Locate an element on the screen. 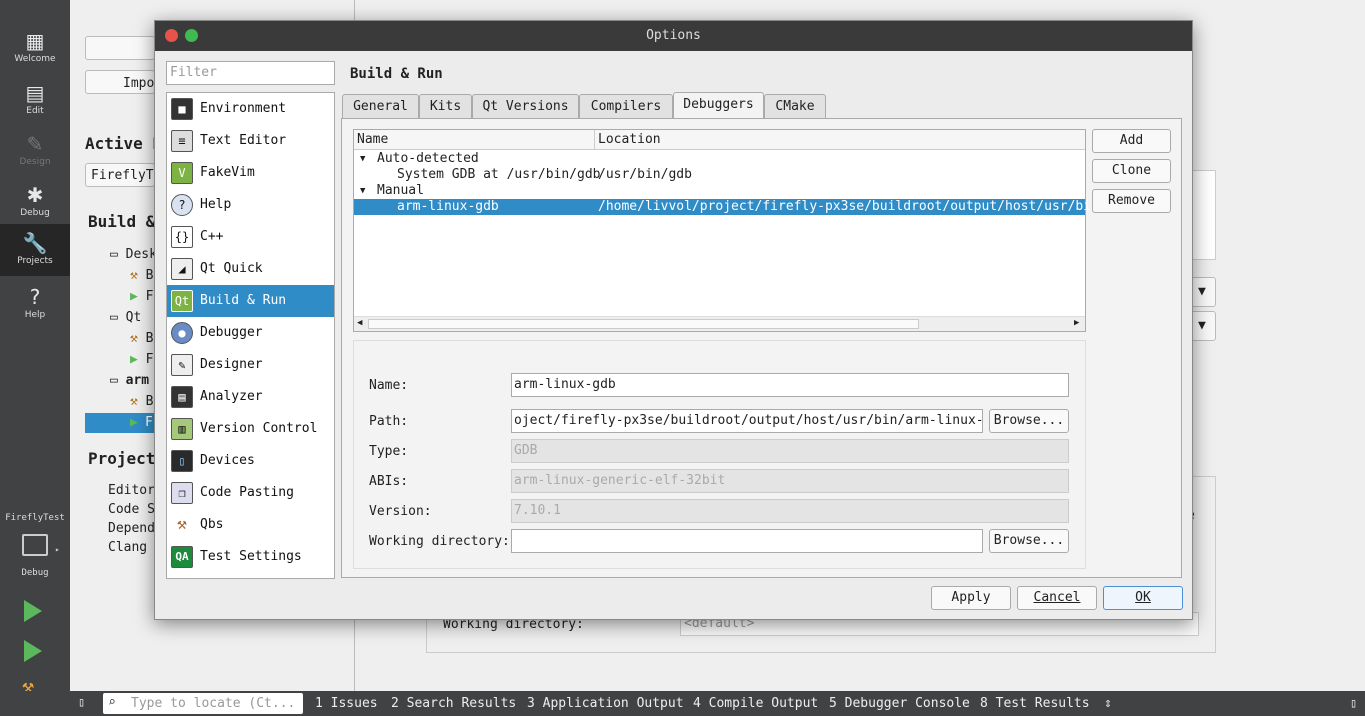 The image size is (1365, 716). bg-kit-qt: ▭ Qt is located at coordinates (125, 317).